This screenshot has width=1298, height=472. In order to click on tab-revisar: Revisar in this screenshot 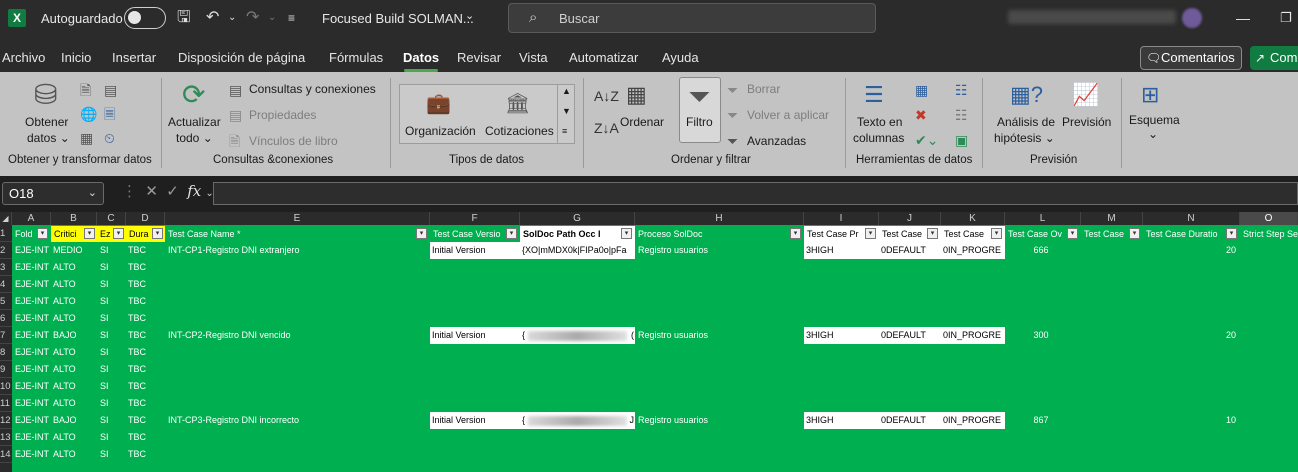, I will do `click(479, 57)`.